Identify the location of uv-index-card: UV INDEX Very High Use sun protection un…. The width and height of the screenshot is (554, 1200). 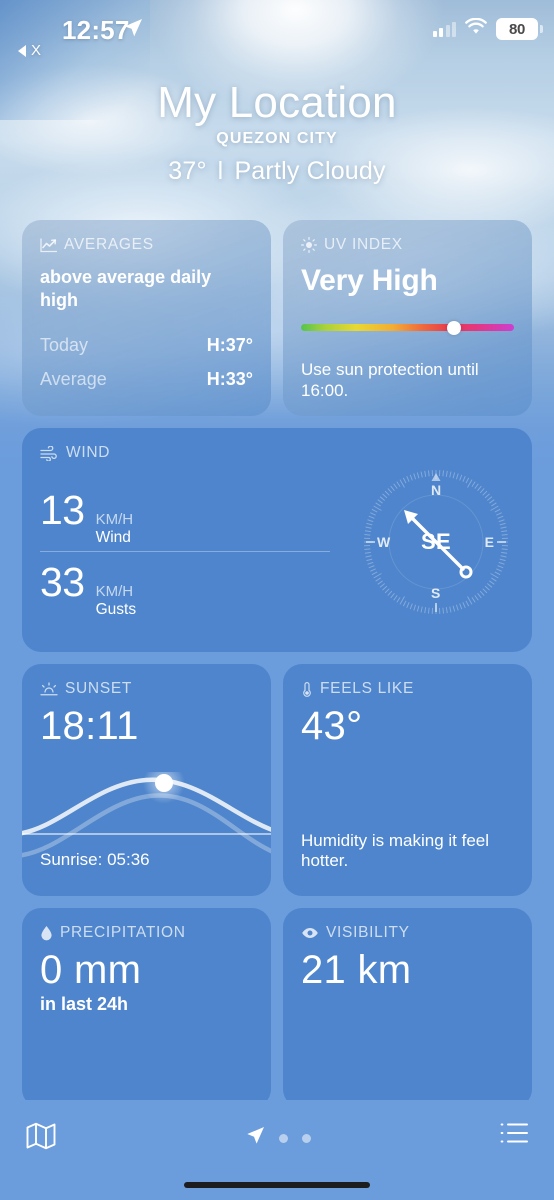
(407, 318).